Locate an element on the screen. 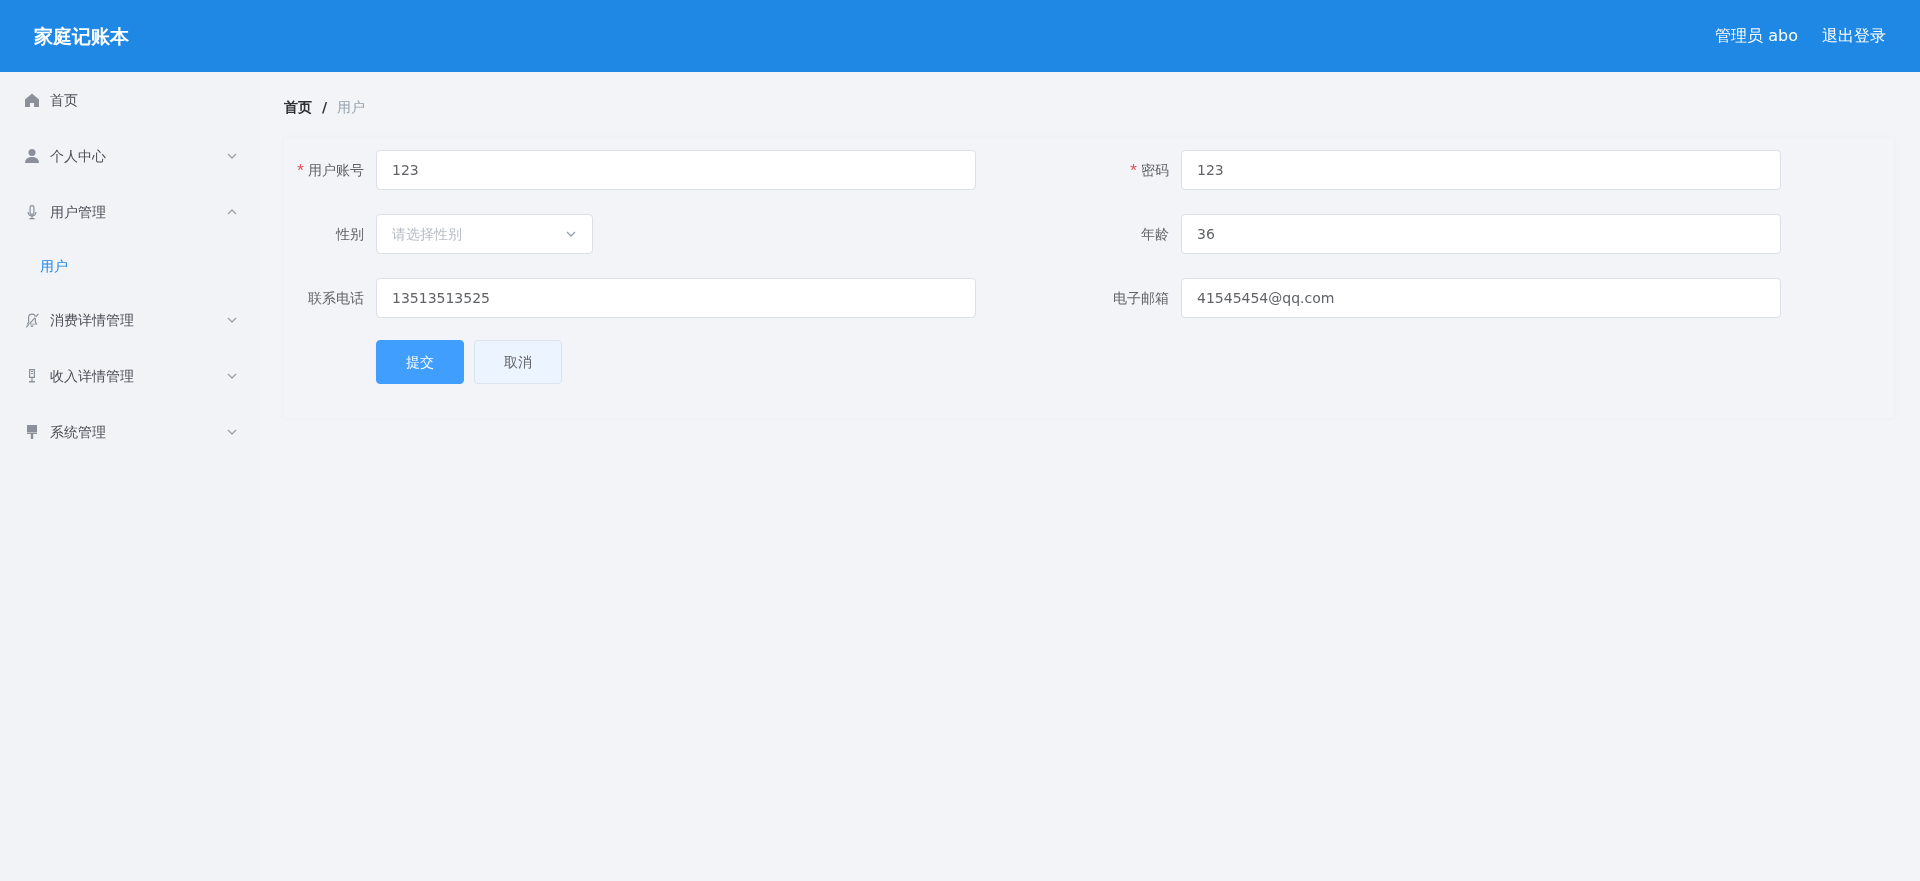 The width and height of the screenshot is (1920, 881). bell-off-icon is located at coordinates (32, 320).